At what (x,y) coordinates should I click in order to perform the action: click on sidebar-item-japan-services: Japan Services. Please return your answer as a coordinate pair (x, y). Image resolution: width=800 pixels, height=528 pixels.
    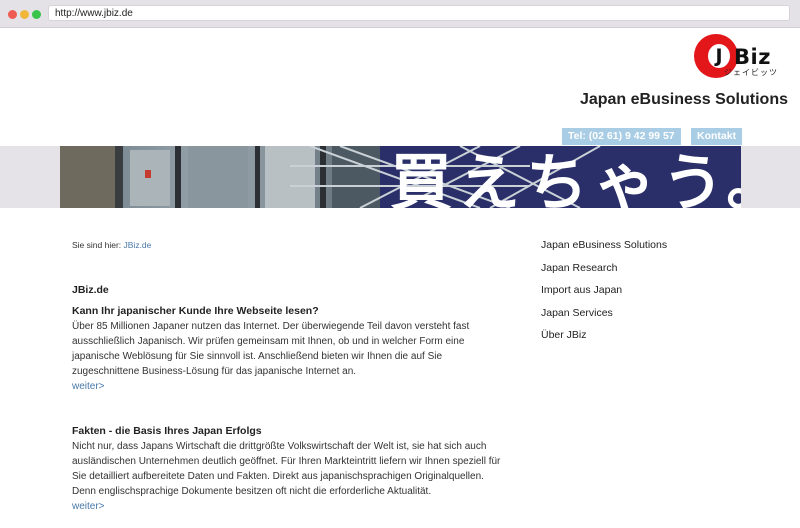
    Looking at the image, I should click on (641, 317).